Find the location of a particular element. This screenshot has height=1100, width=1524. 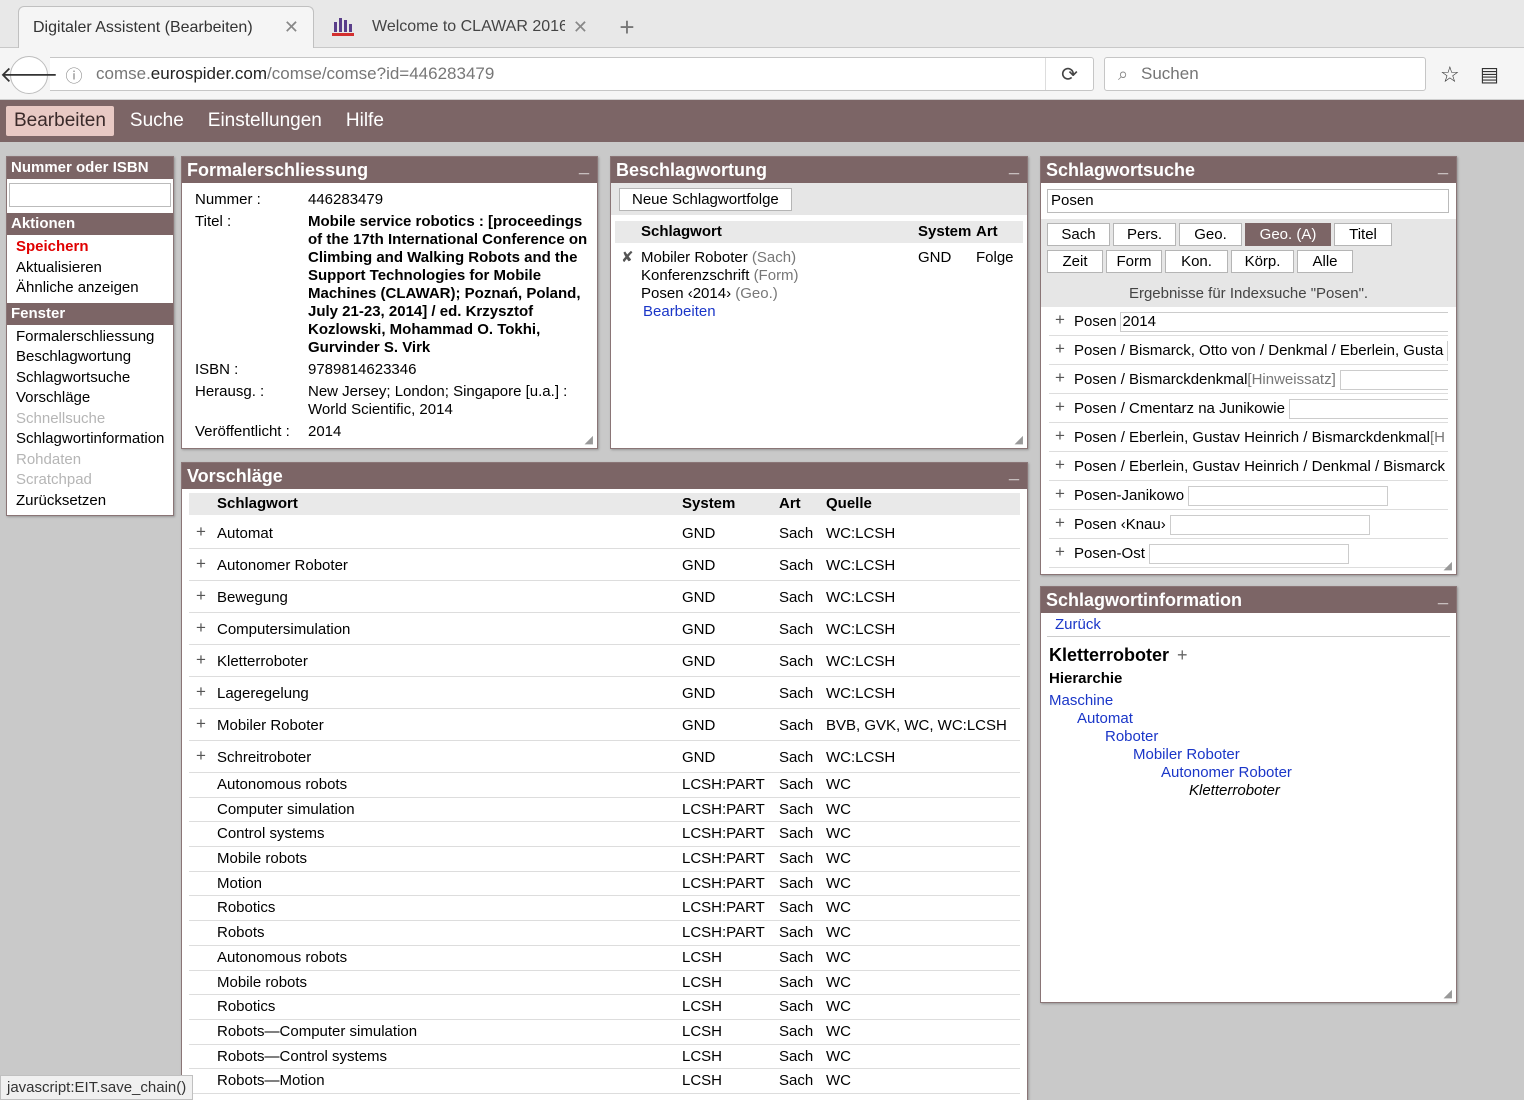

menu-bearbeiten: Bearbeiten is located at coordinates (60, 121).